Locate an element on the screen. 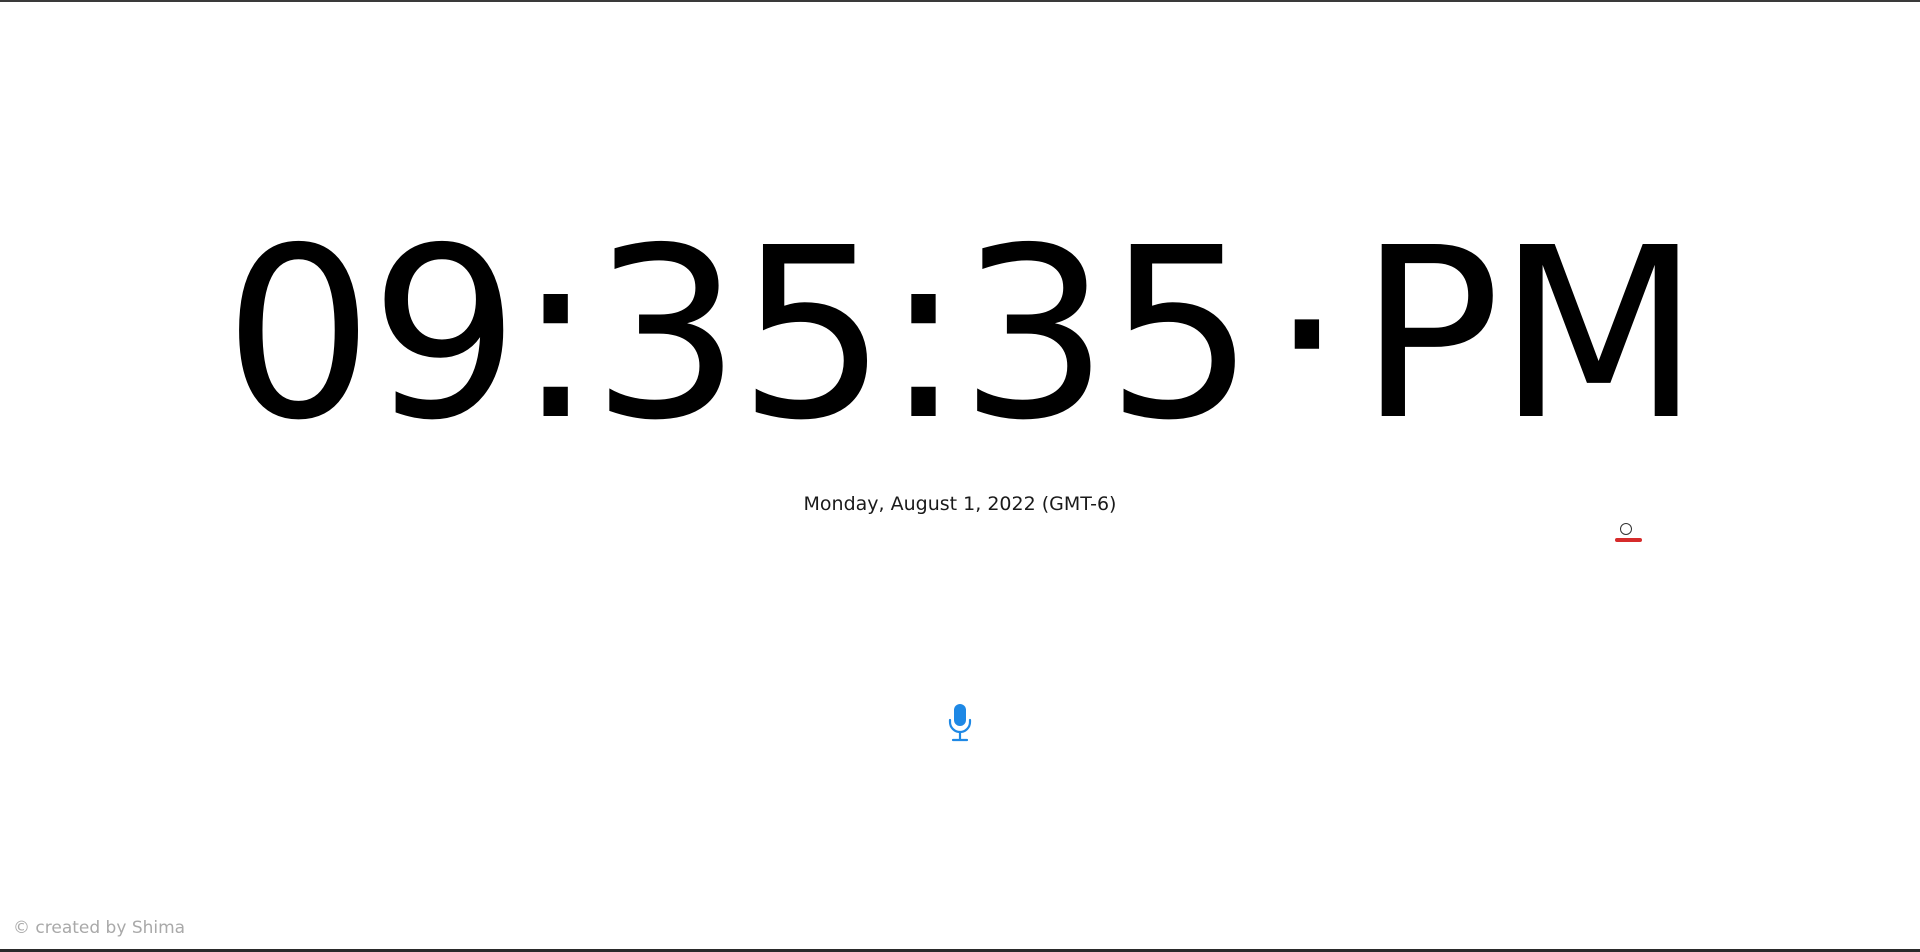 The height and width of the screenshot is (952, 1920). clock-hours: 09 is located at coordinates (371, 334).